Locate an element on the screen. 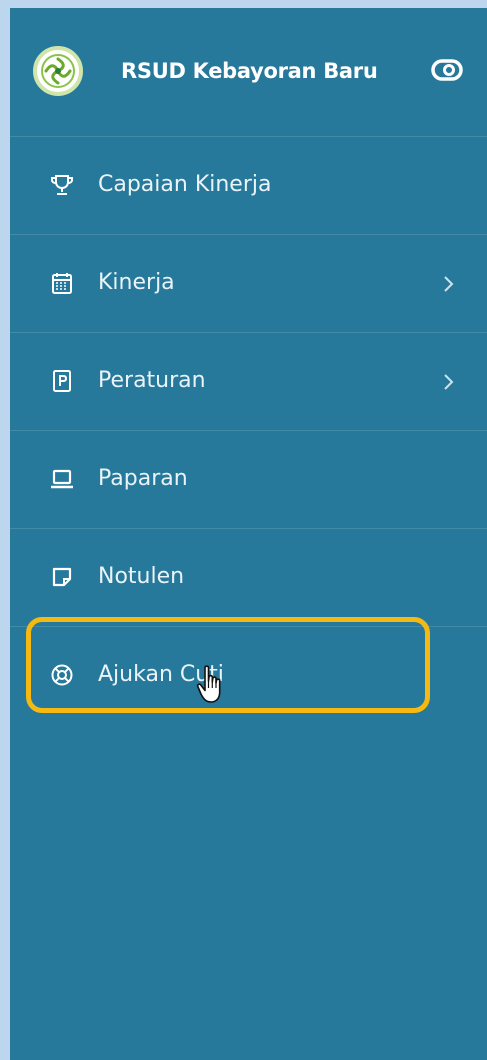 Image resolution: width=487 pixels, height=1060 pixels. hospital-logo is located at coordinates (58, 71).